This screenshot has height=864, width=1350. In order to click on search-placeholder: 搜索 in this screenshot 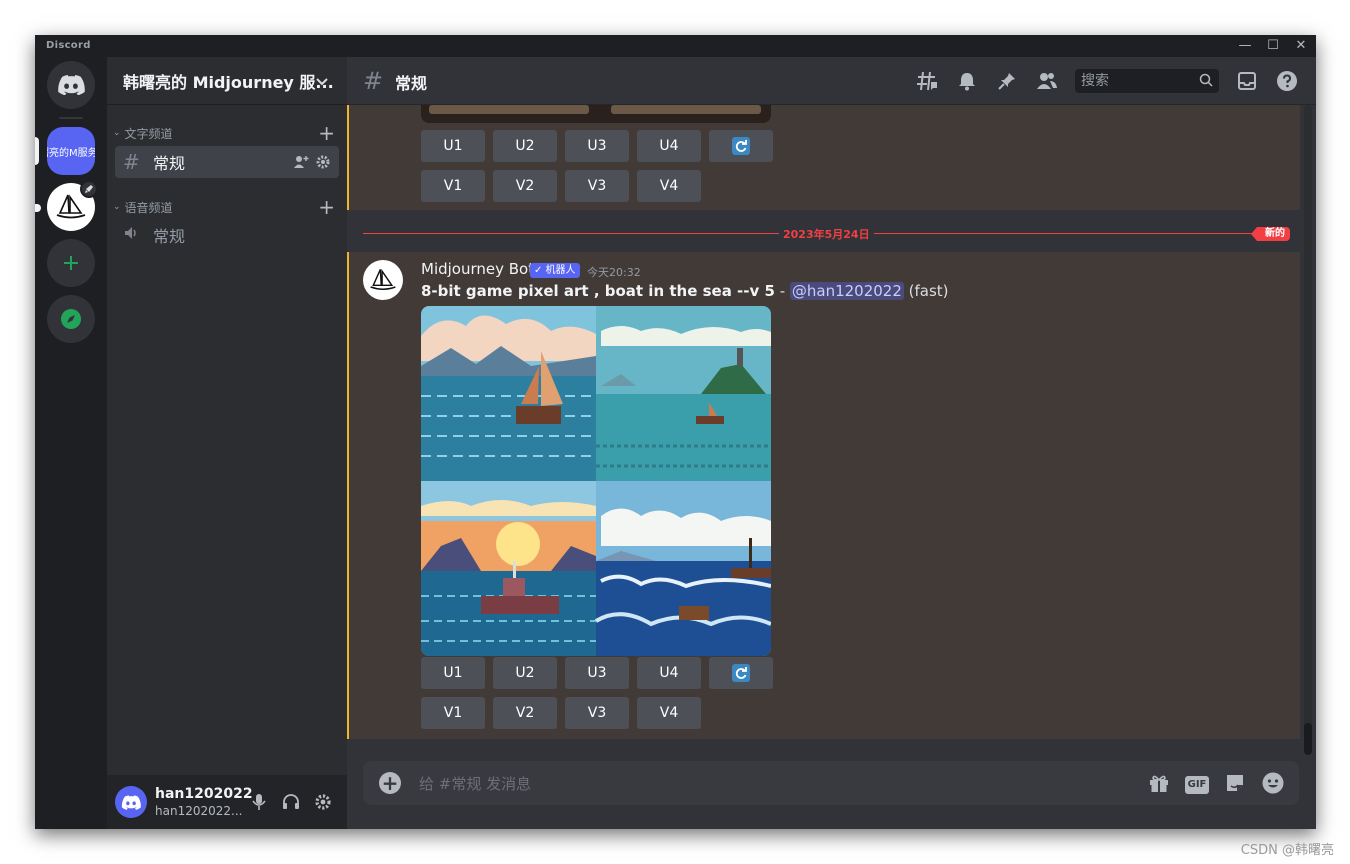, I will do `click(1095, 81)`.